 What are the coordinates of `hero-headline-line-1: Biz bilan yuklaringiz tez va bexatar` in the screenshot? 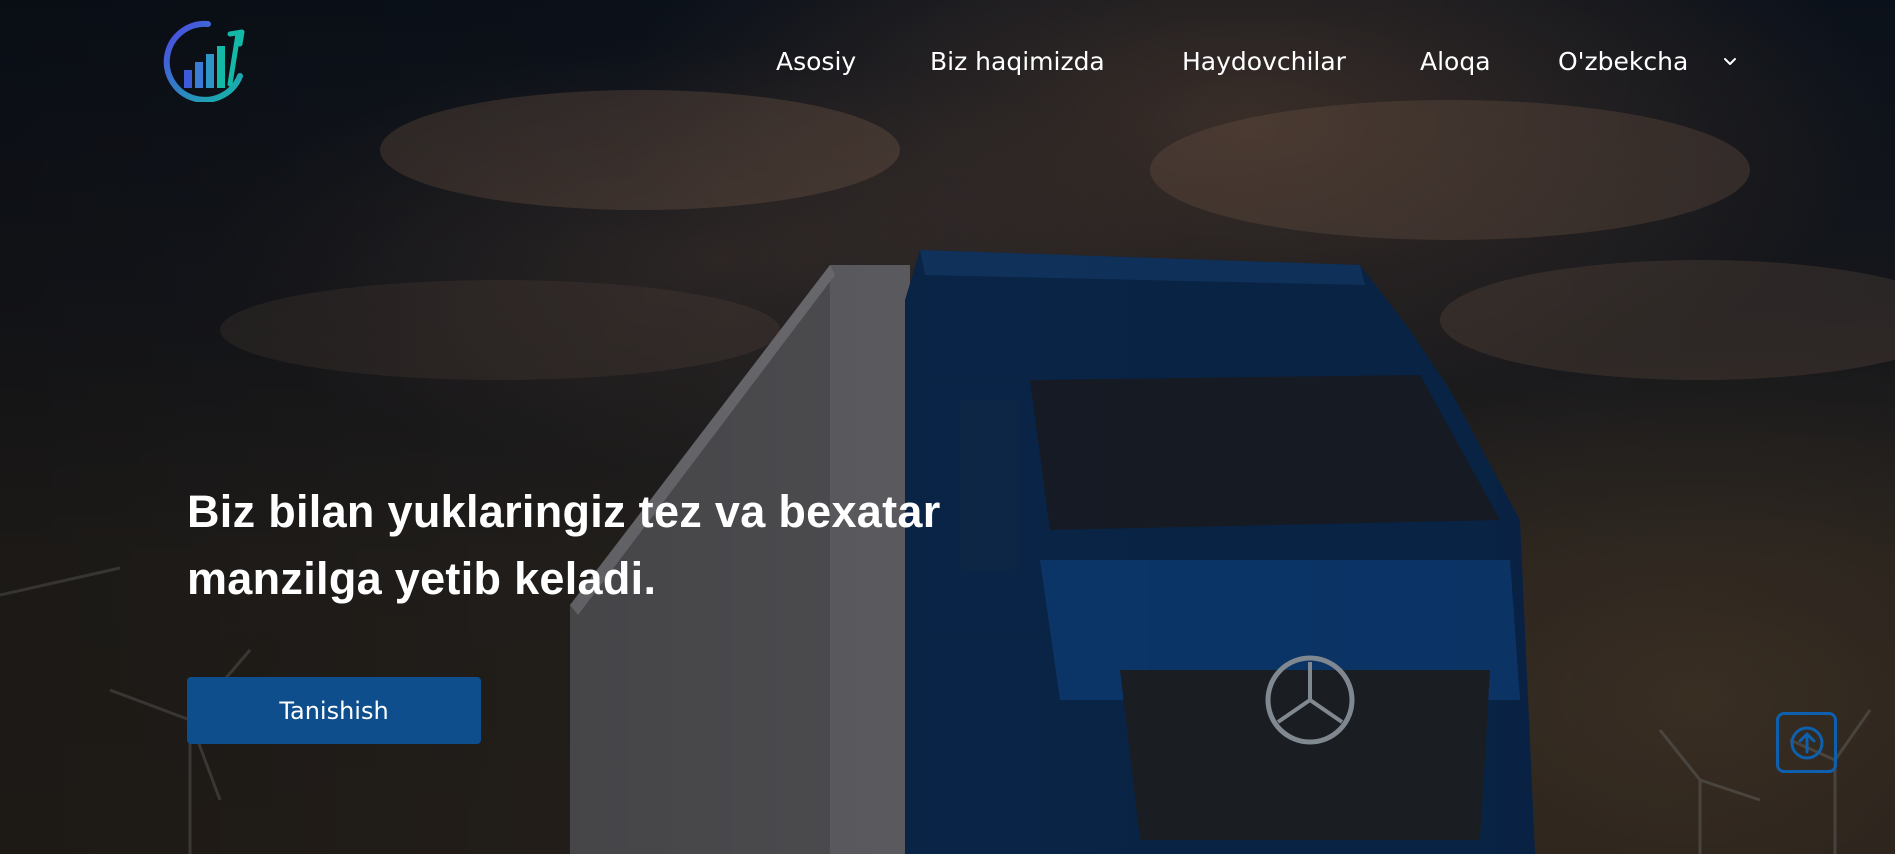 It's located at (564, 511).